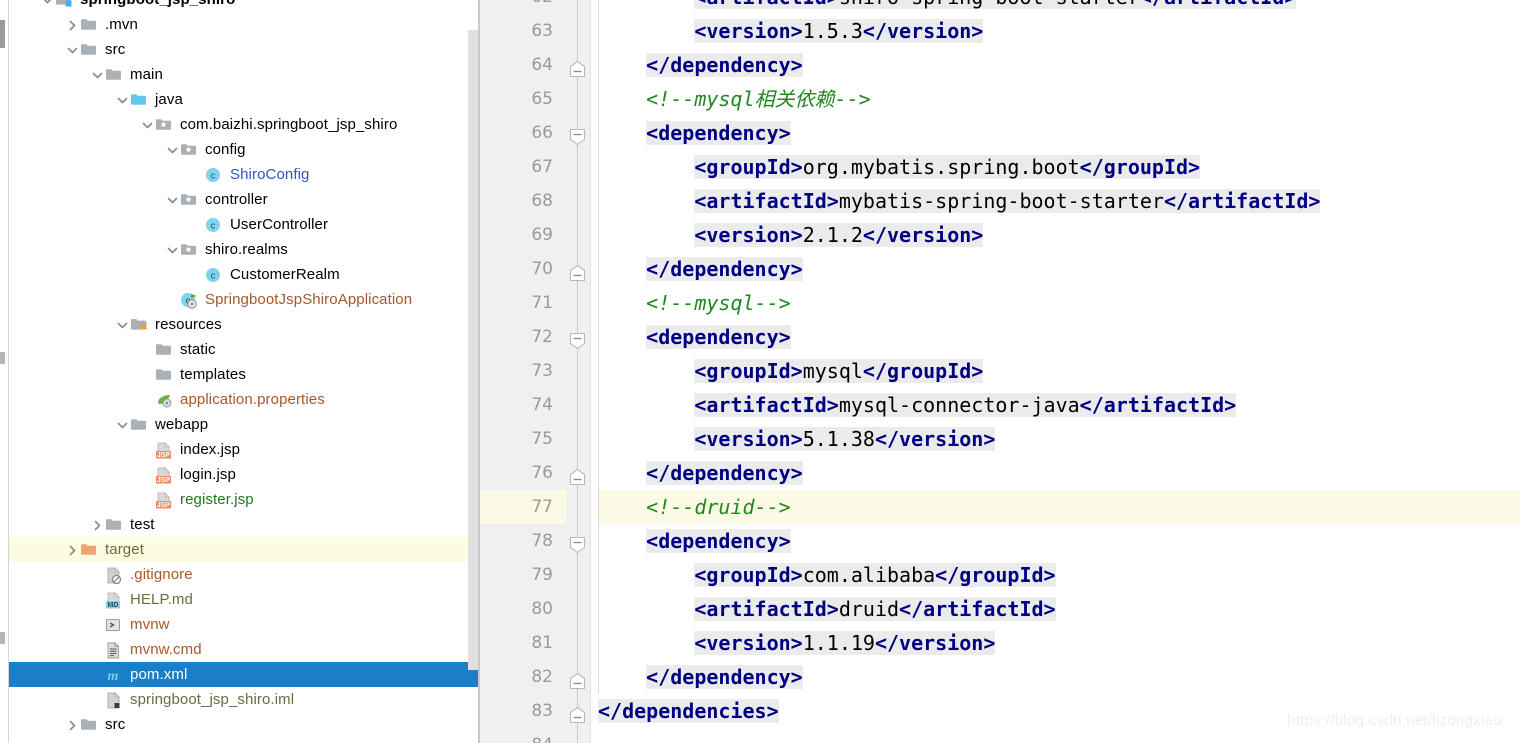 This screenshot has width=1520, height=743. I want to click on tree-item-mvnw: mvnw, so click(244, 624).